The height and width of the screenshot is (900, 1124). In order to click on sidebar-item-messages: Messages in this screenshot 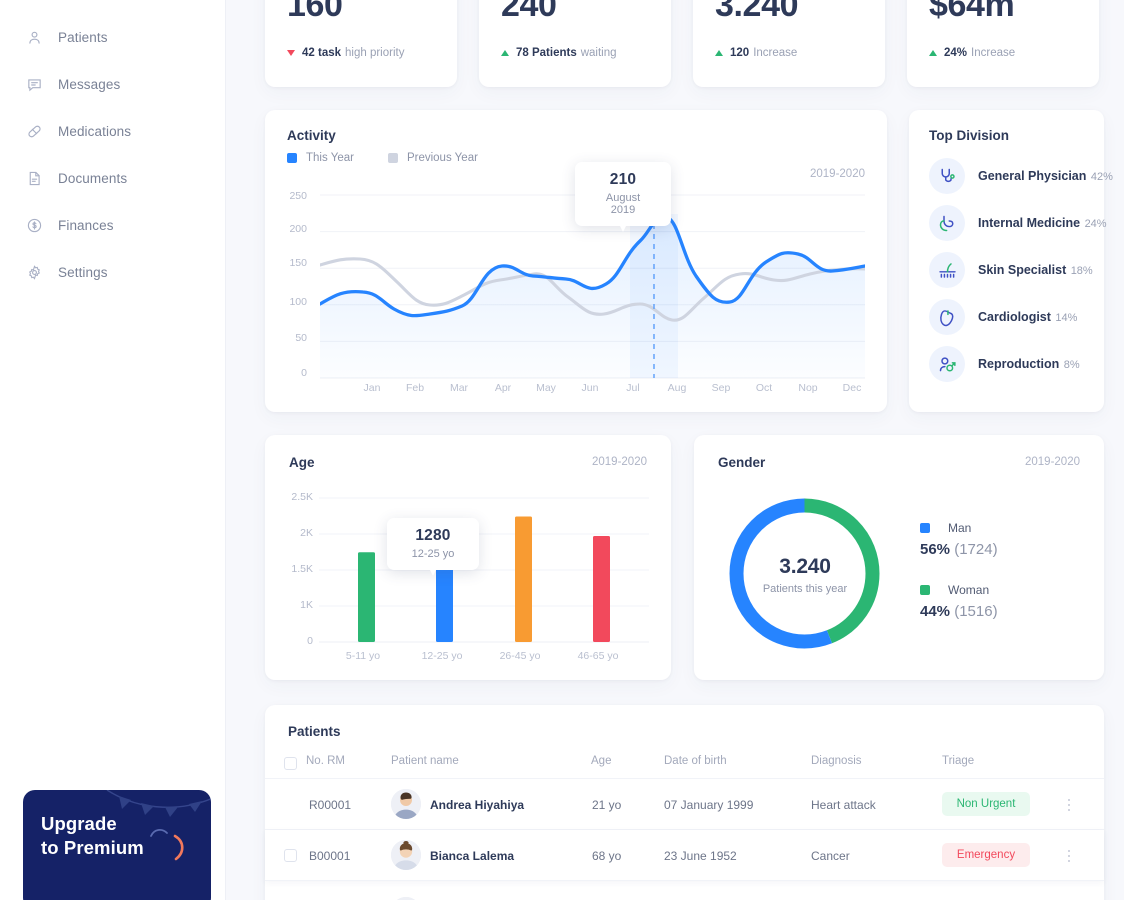, I will do `click(112, 84)`.